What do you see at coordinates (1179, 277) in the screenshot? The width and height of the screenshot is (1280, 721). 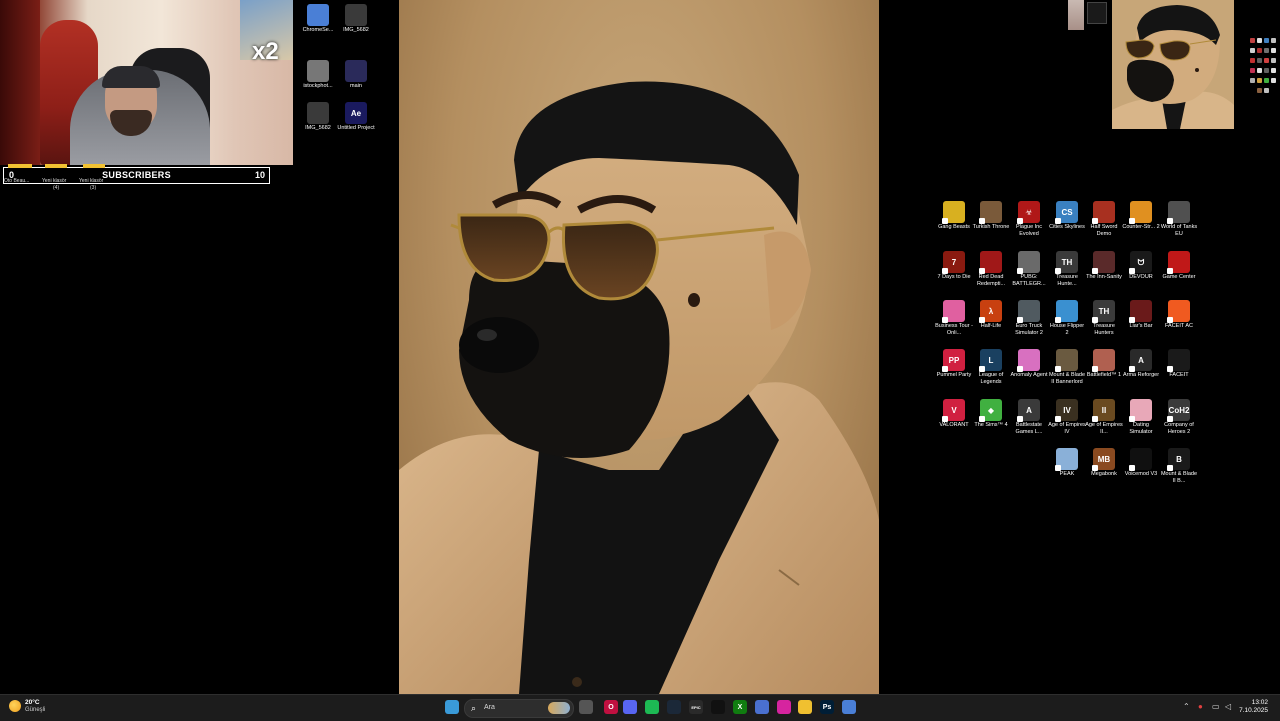 I see `game-shortcut-label: Game Center` at bounding box center [1179, 277].